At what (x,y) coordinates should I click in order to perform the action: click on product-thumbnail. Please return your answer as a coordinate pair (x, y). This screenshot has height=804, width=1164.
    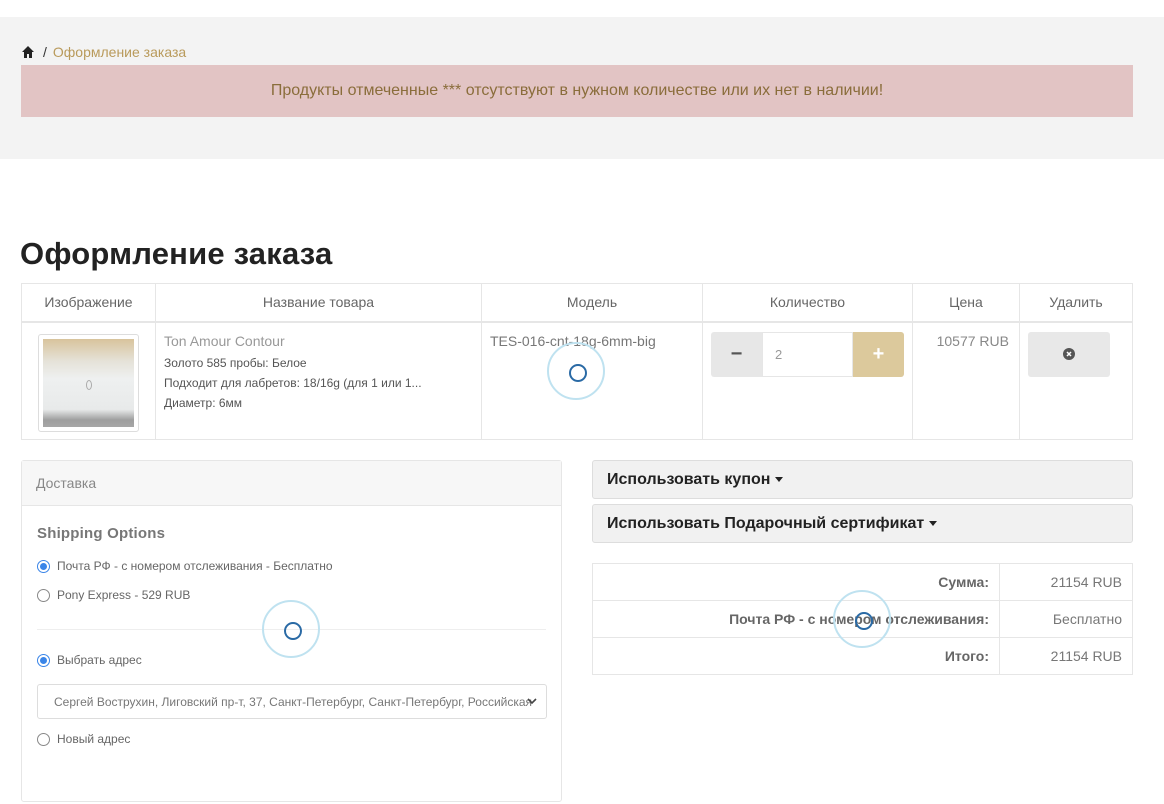
    Looking at the image, I should click on (88, 382).